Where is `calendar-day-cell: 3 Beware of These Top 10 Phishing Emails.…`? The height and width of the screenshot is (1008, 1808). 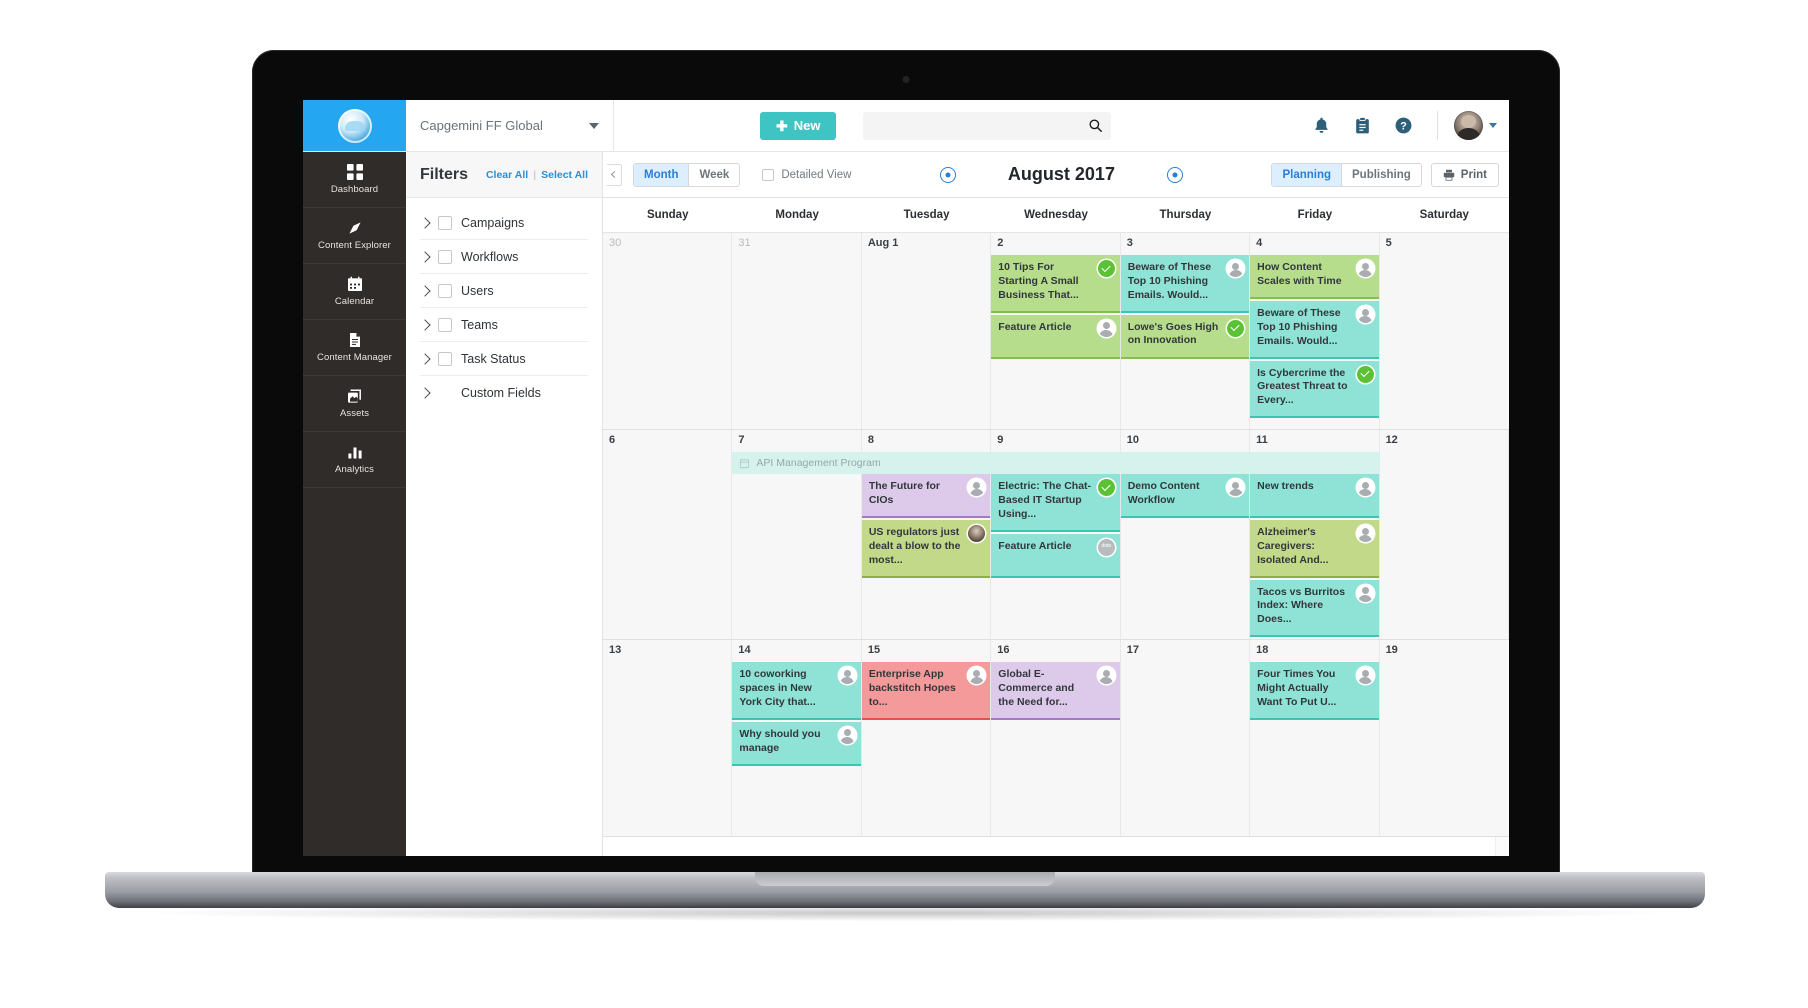 calendar-day-cell: 3 Beware of These Top 10 Phishing Emails.… is located at coordinates (1185, 331).